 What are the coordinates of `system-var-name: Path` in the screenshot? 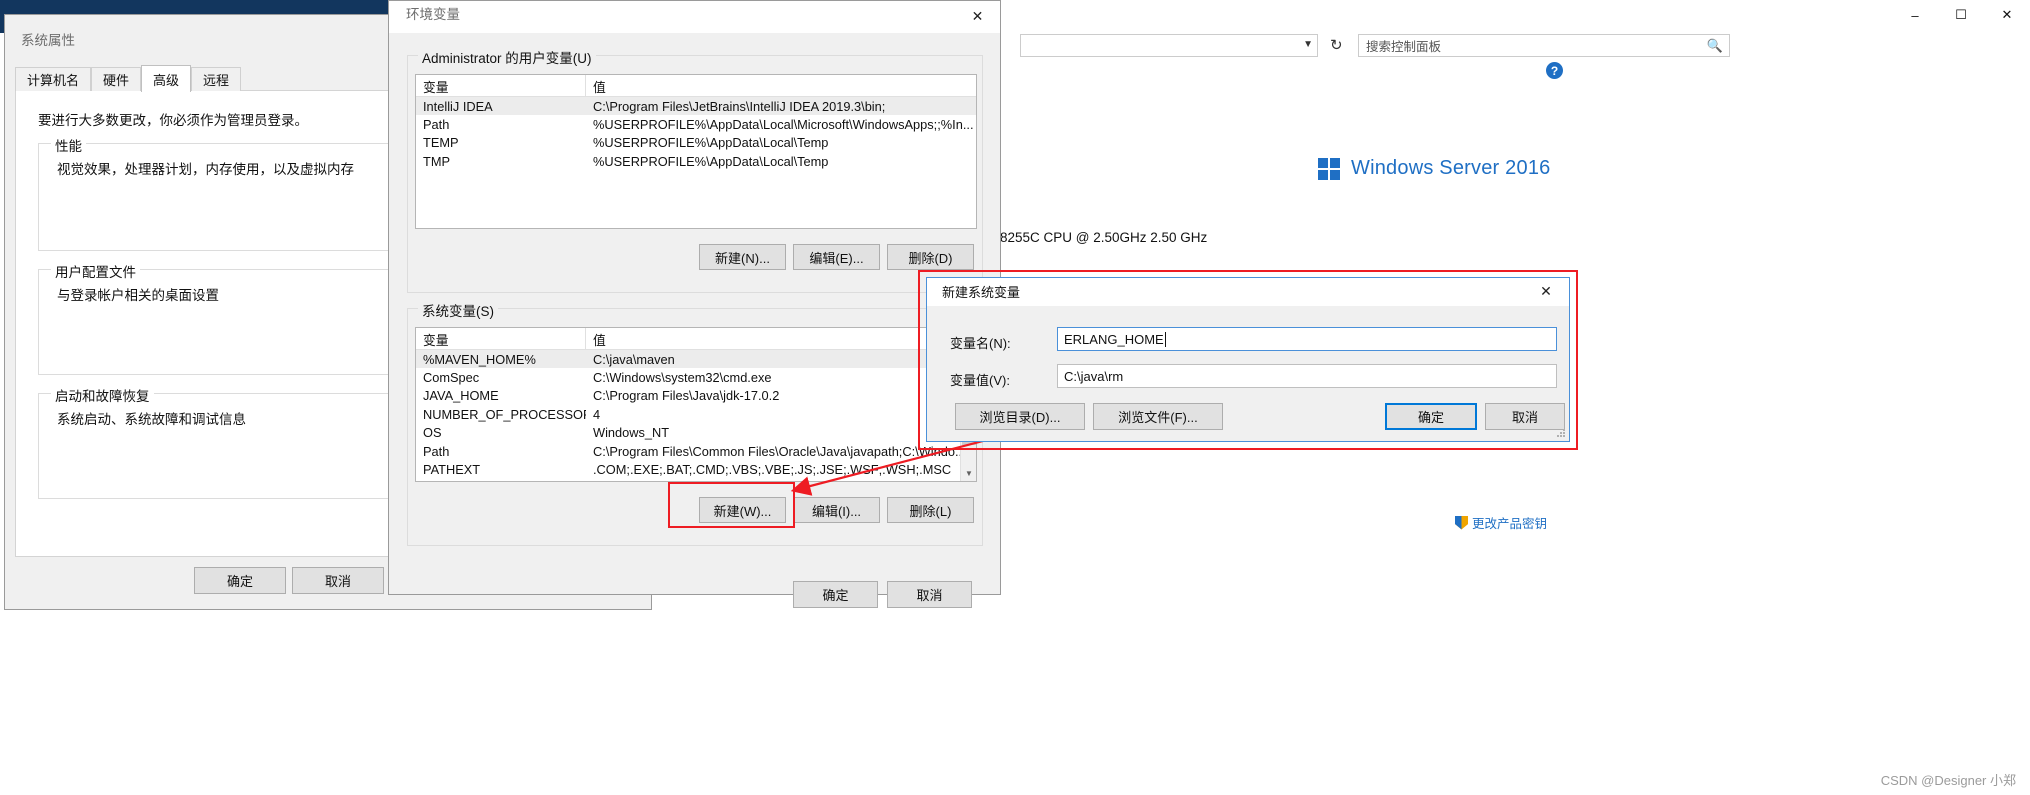 It's located at (436, 451).